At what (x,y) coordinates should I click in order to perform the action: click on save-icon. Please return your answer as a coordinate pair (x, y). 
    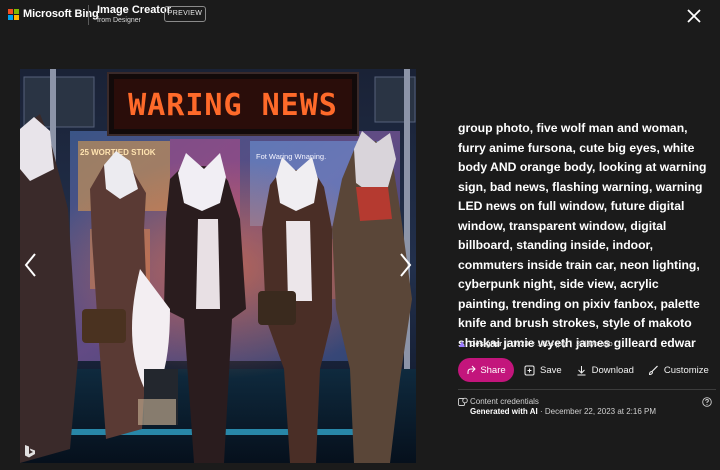
    Looking at the image, I should click on (529, 370).